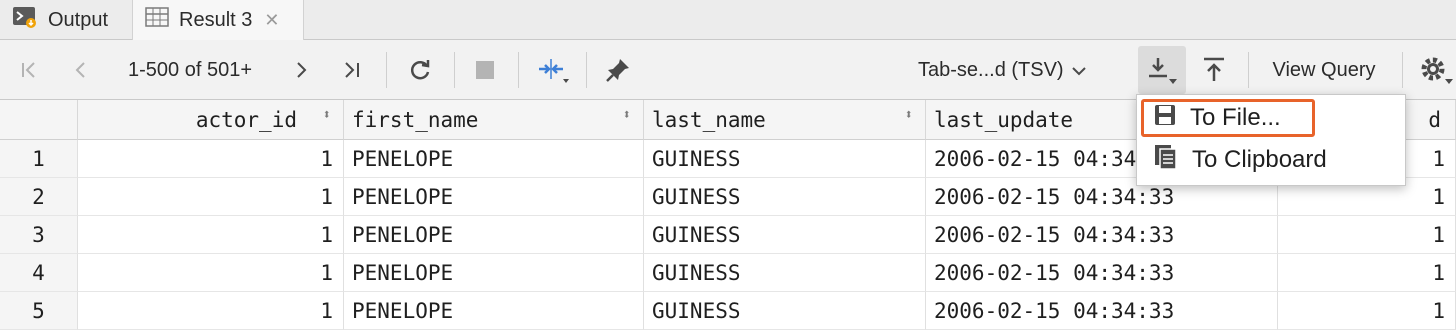 The width and height of the screenshot is (1456, 332). Describe the element at coordinates (785, 120) in the screenshot. I see `column-header-last-name: last_name ⬍` at that location.